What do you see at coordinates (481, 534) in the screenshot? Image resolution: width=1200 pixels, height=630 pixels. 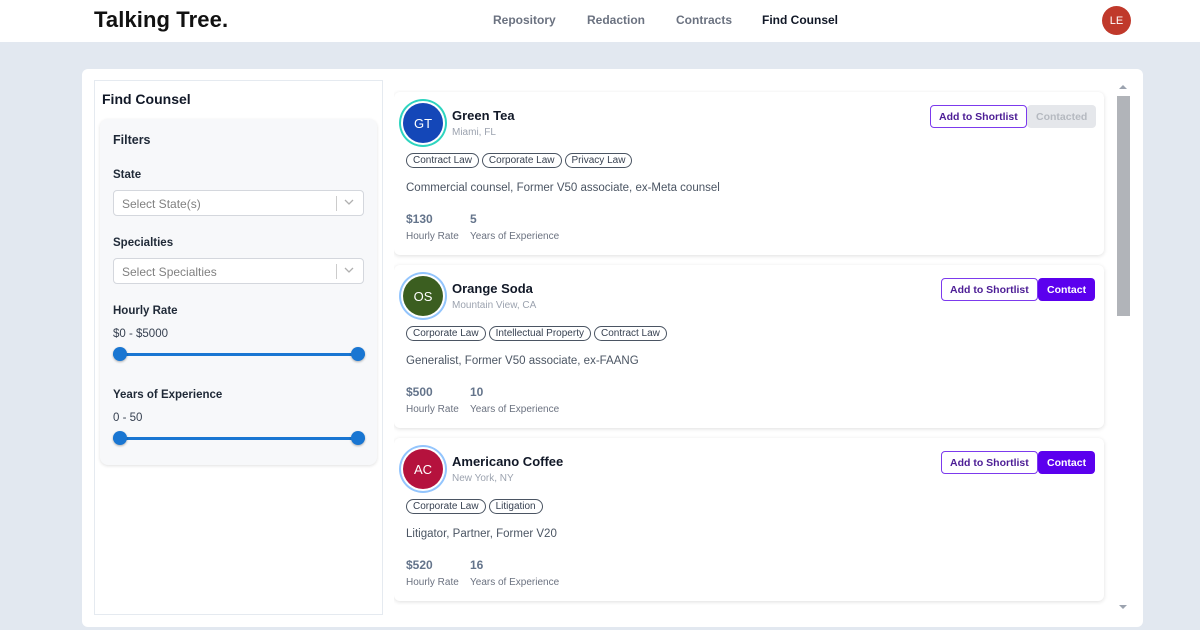 I see `counsel-description: Litigator, Partner, Former V20` at bounding box center [481, 534].